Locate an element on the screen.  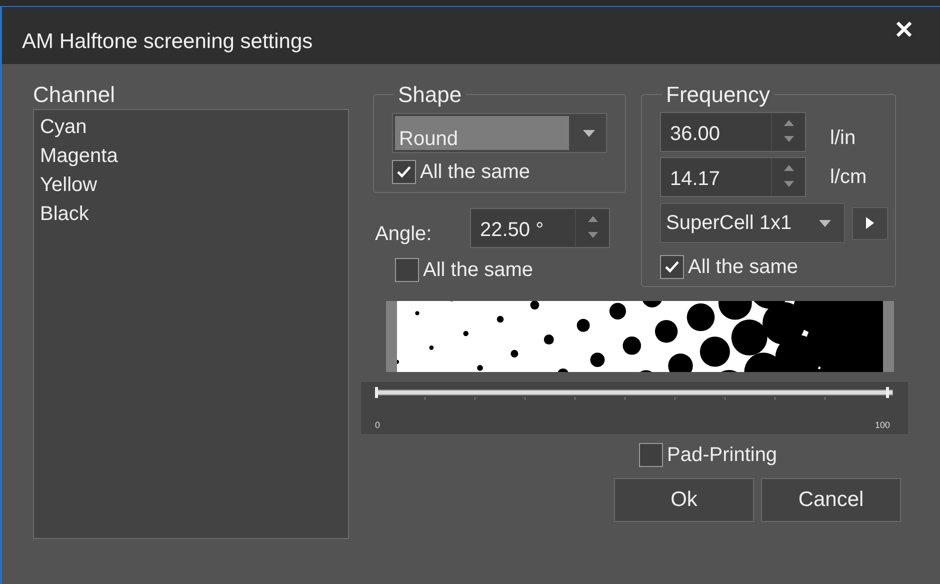
number-field: 22.50 ° is located at coordinates (540, 228).